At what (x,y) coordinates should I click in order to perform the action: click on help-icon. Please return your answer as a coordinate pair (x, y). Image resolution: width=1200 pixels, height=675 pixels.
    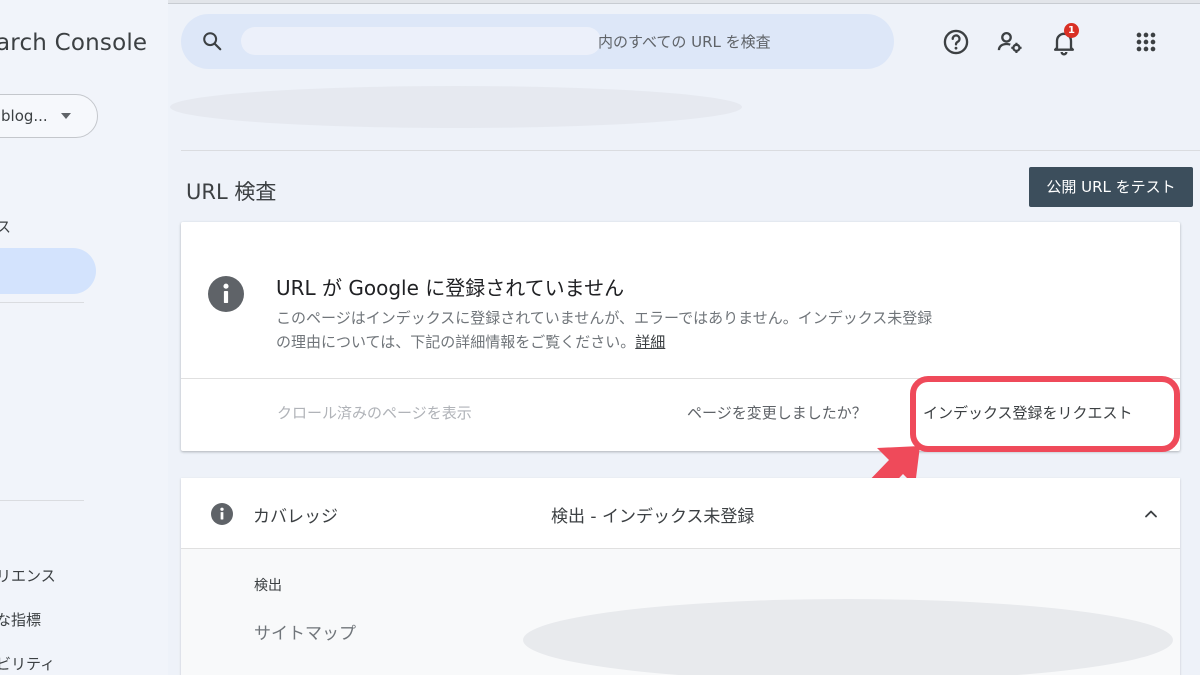
    Looking at the image, I should click on (956, 42).